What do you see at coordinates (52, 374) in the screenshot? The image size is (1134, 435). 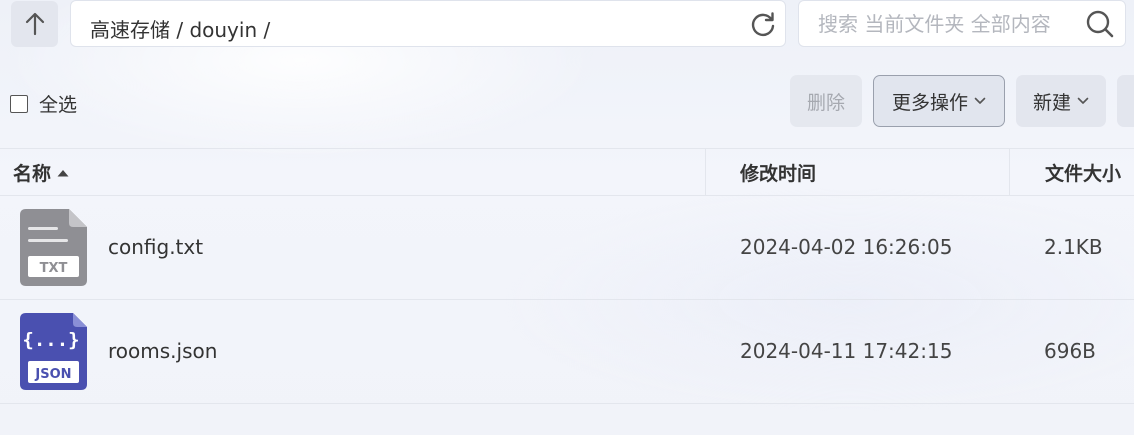 I see `json-file-icon-label: JSON` at bounding box center [52, 374].